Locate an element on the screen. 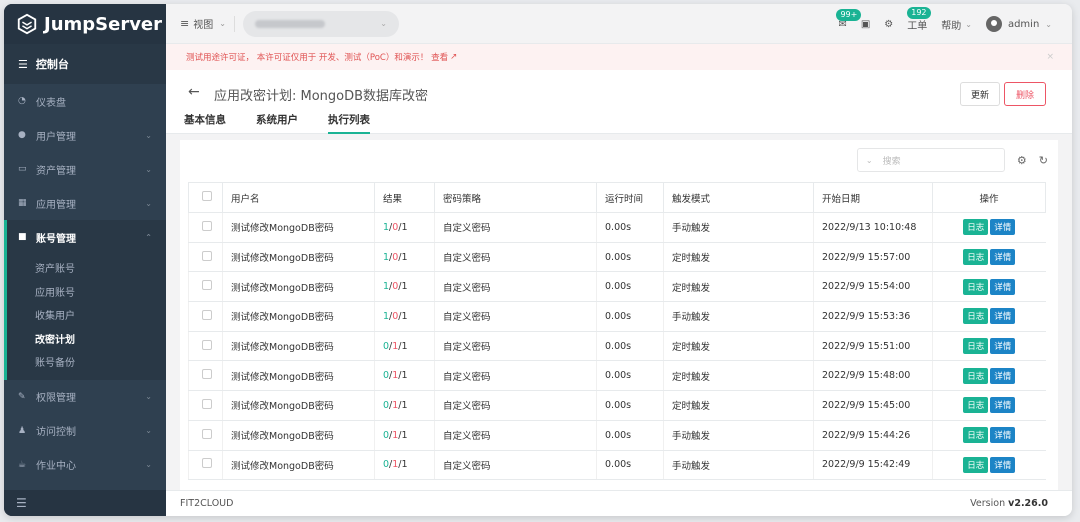  table-header-row: 用户名 结果 密码策略 运行时间 触发模式 开始日期 操作 is located at coordinates (617, 197).